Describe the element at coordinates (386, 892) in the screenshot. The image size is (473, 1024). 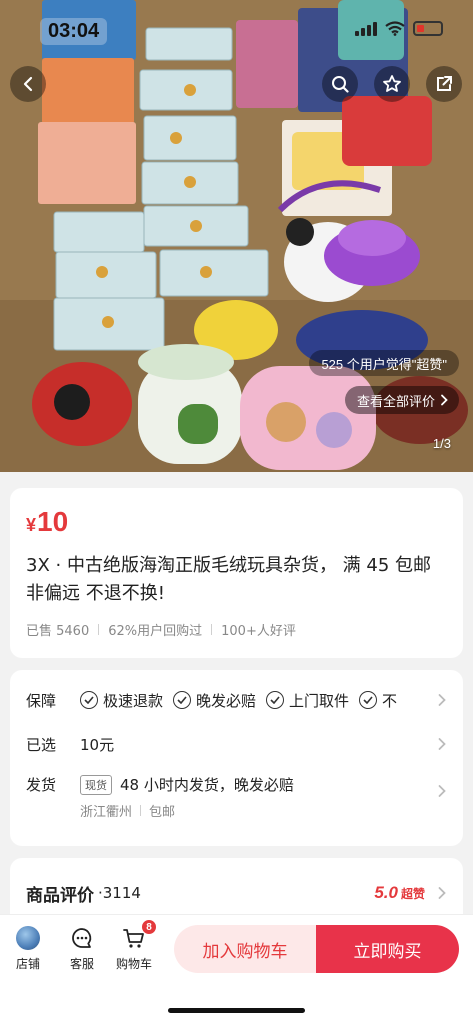
I see `review-score-value: 5.0` at that location.